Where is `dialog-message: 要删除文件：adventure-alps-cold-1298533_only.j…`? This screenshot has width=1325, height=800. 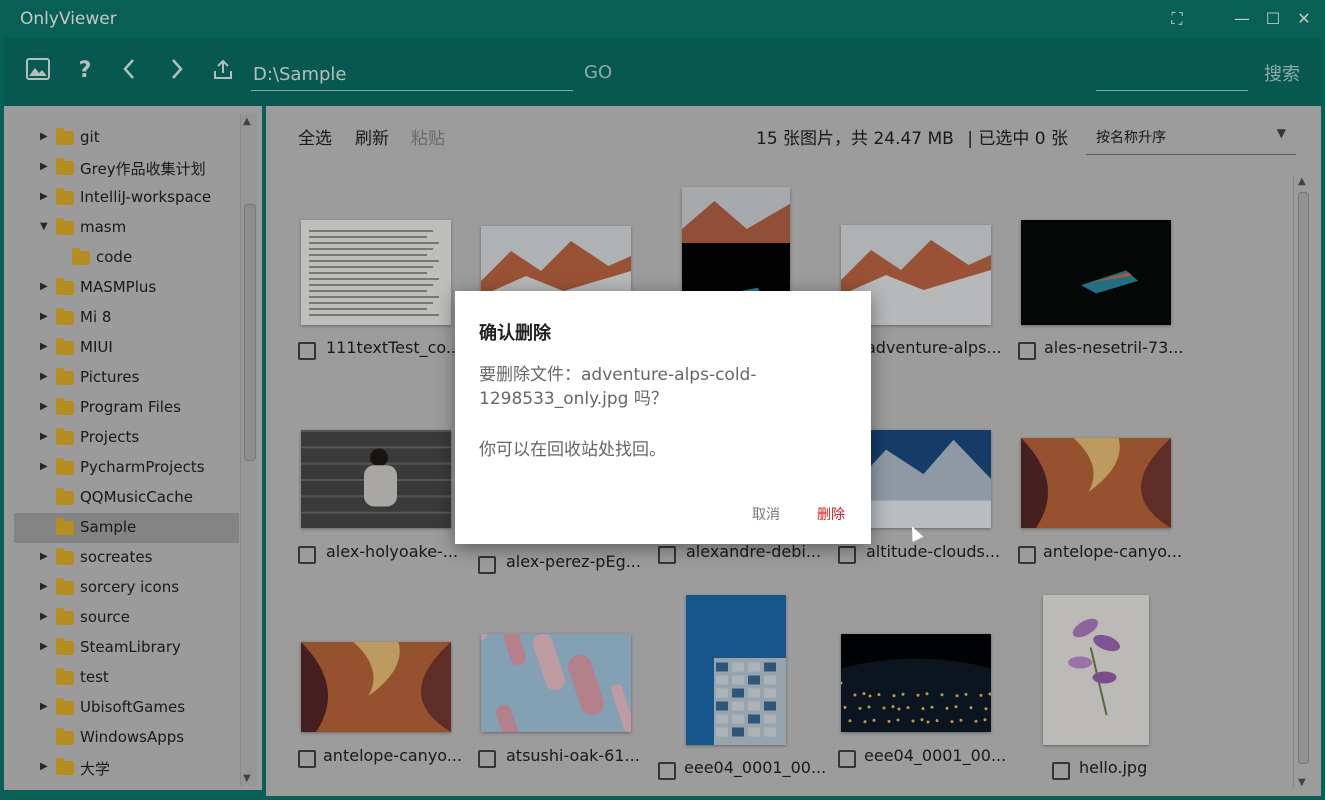
dialog-message: 要删除文件：adventure-alps-cold-1298533_only.j… is located at coordinates (618, 387).